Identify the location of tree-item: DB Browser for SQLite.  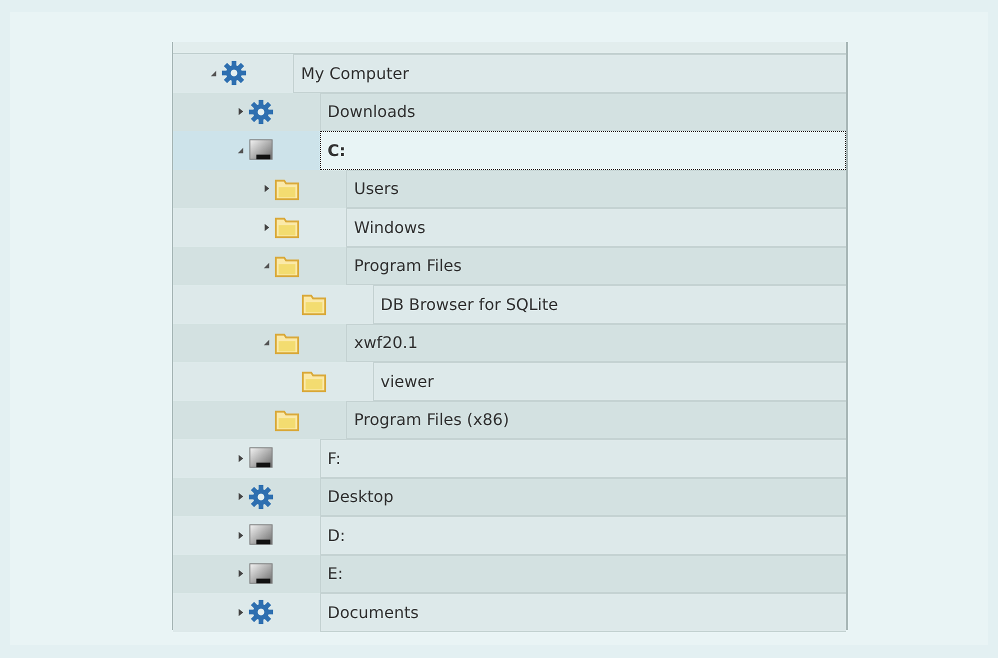
(509, 304).